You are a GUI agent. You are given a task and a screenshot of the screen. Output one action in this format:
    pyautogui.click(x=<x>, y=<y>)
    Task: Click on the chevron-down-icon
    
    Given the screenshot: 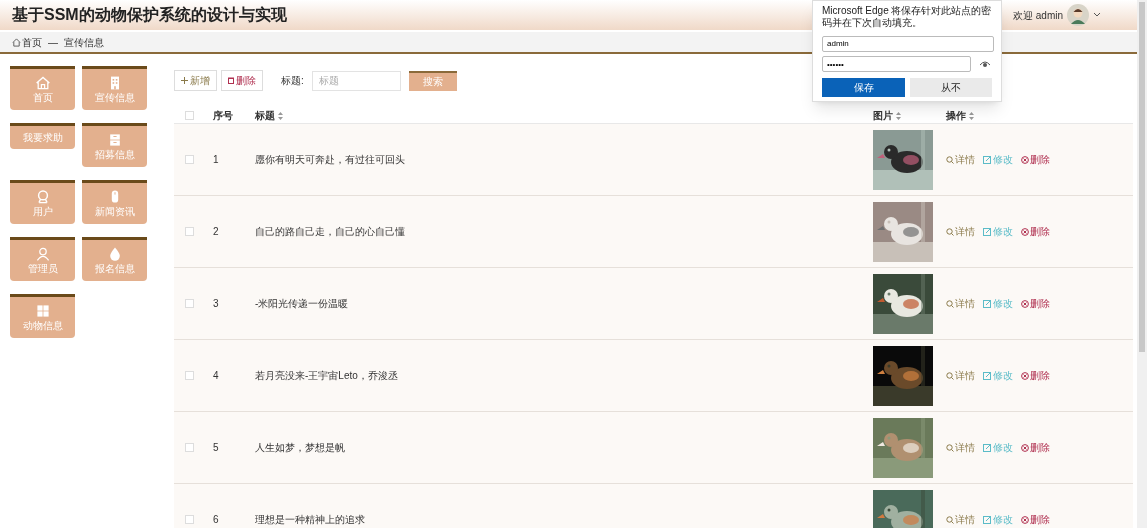 What is the action you would take?
    pyautogui.click(x=1097, y=15)
    